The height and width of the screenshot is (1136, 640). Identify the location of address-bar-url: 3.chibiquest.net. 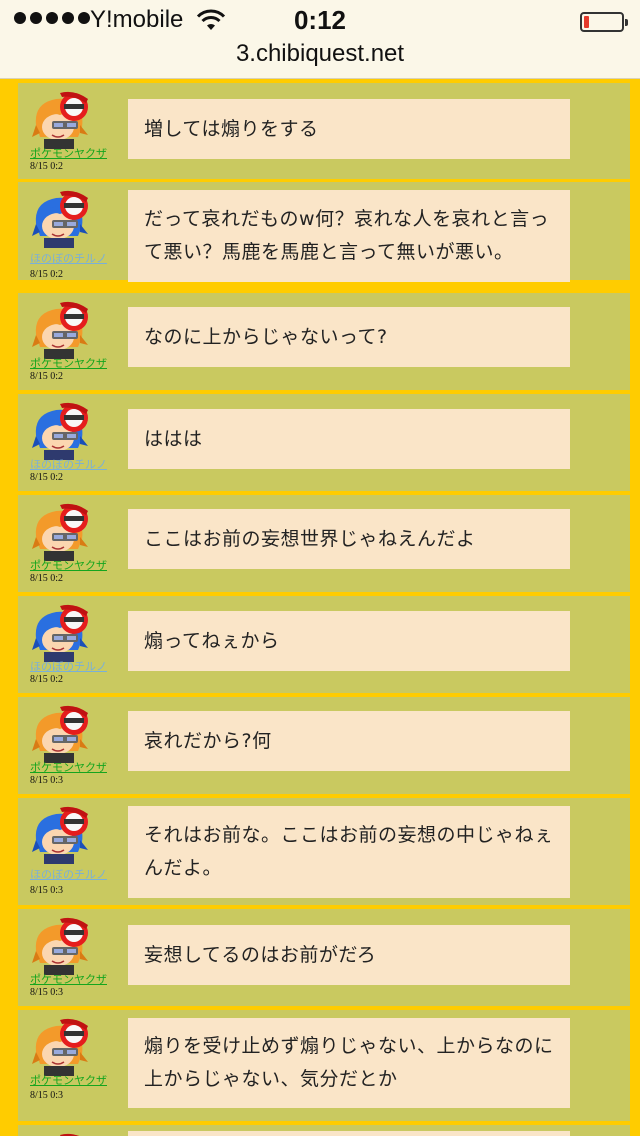
(320, 54).